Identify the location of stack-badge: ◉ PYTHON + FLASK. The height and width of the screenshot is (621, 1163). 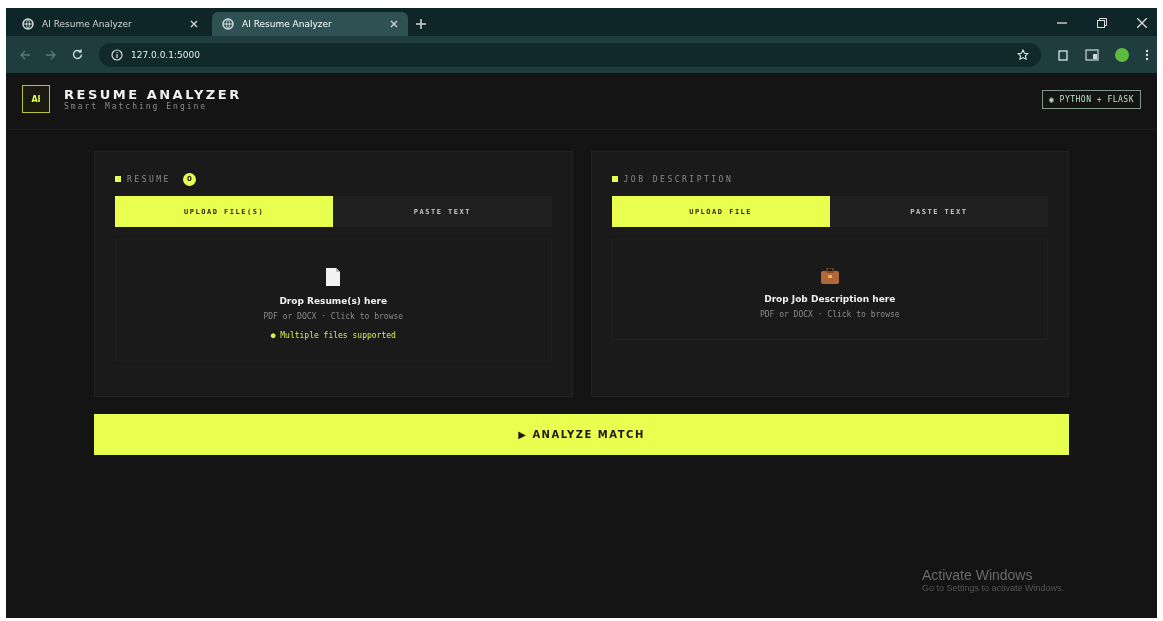
(1091, 99).